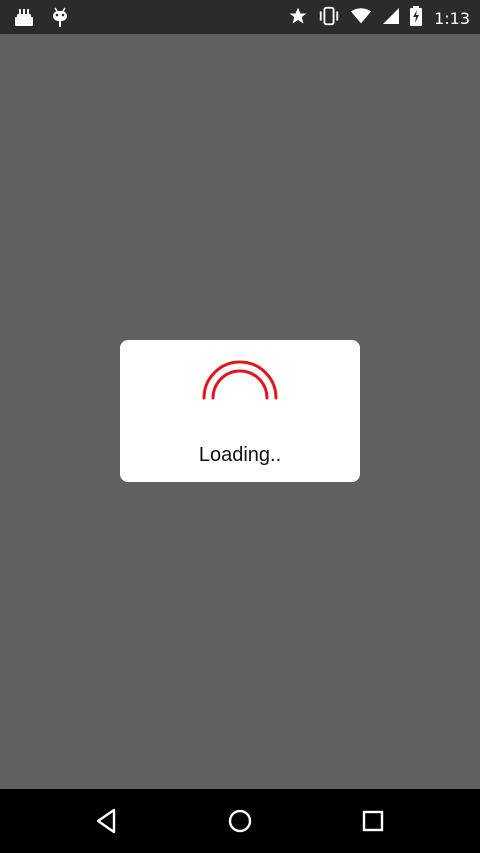  Describe the element at coordinates (298, 18) in the screenshot. I see `star-icon` at that location.